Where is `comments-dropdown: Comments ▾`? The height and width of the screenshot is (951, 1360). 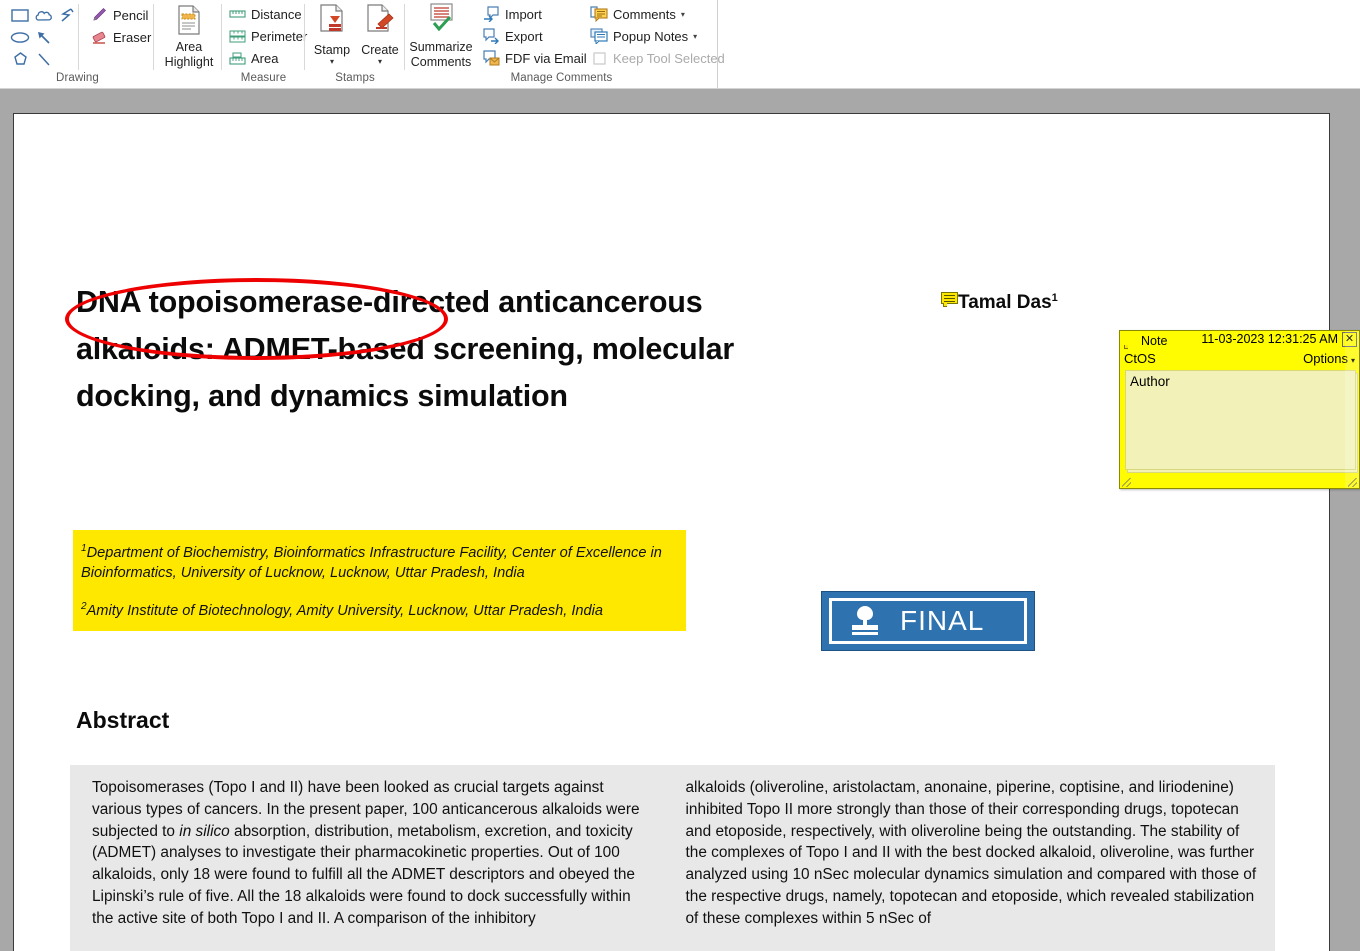 comments-dropdown: Comments ▾ is located at coordinates (638, 14).